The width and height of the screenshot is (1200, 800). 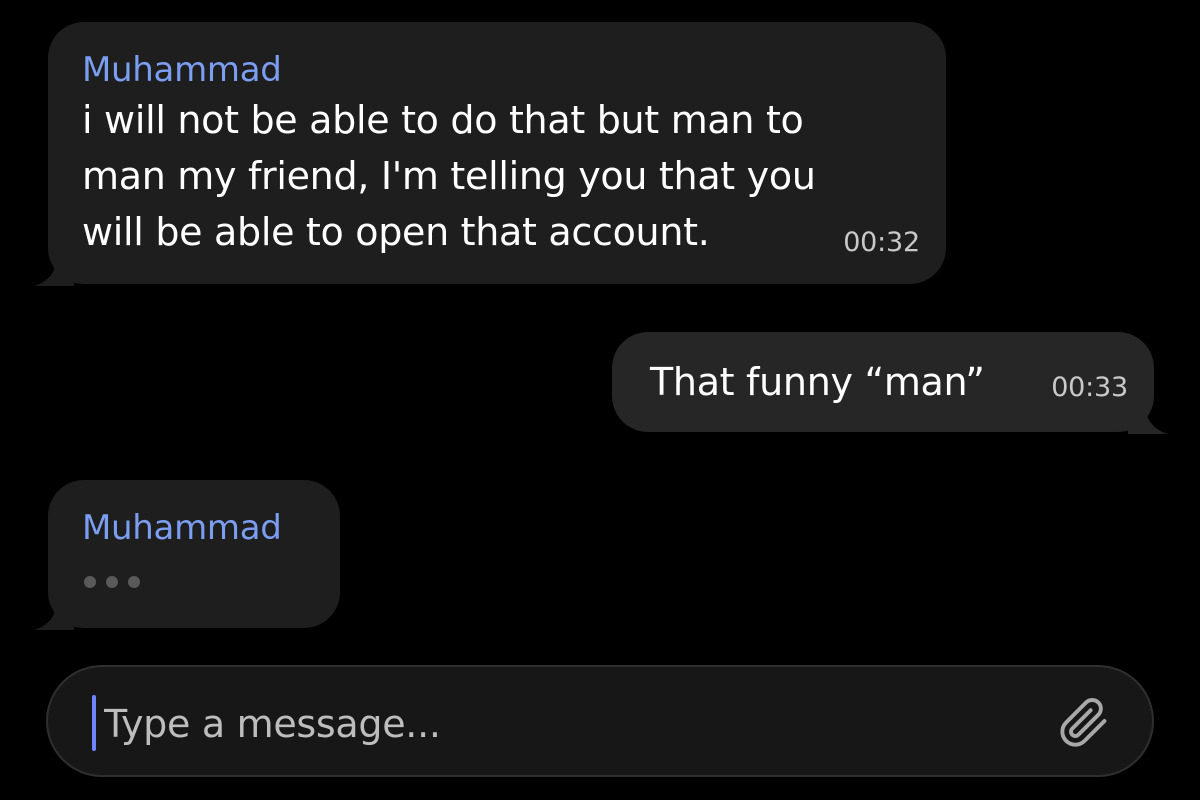 What do you see at coordinates (1089, 387) in the screenshot?
I see `message-timestamp: 00:33` at bounding box center [1089, 387].